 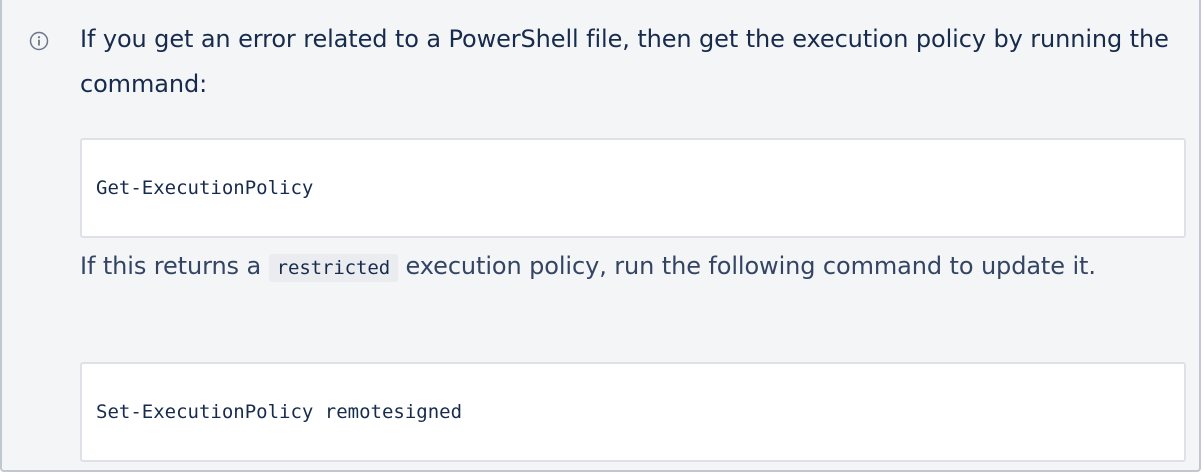 I want to click on code-text: Get-ExecutionPolicy, so click(x=205, y=188).